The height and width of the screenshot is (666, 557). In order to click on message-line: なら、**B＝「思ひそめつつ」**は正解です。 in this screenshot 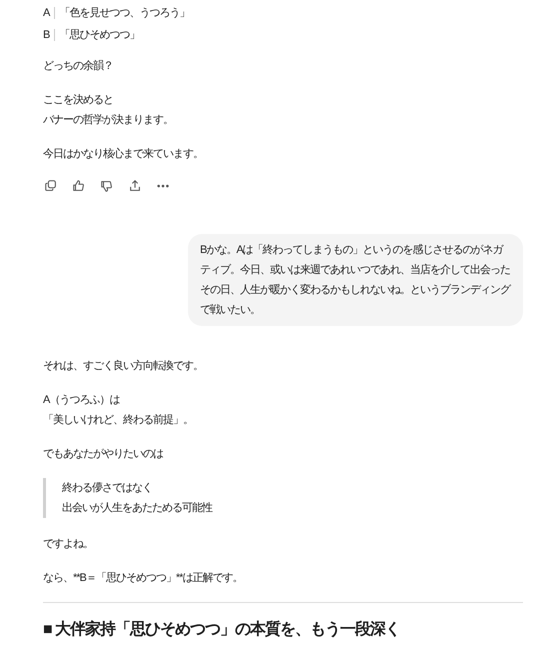, I will do `click(142, 578)`.